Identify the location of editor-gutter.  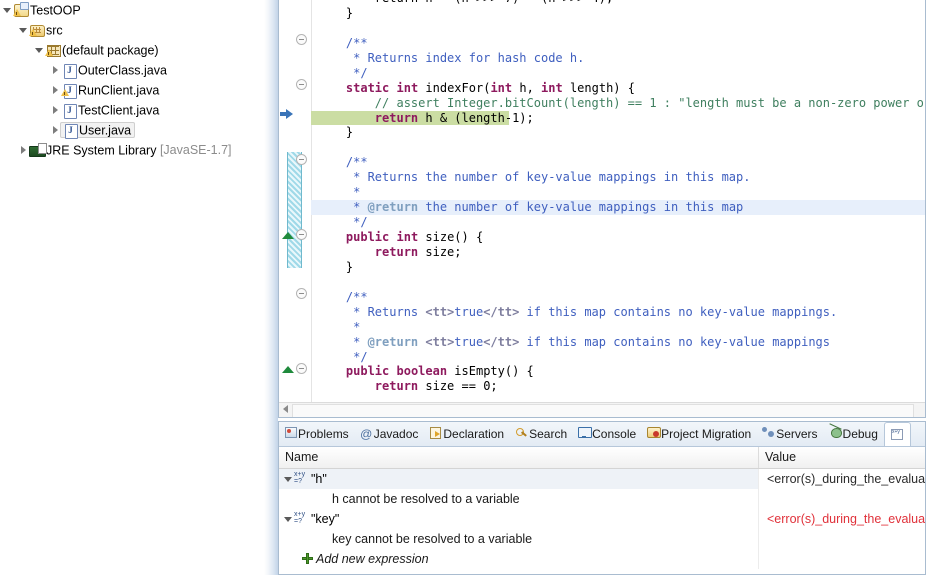
(295, 201).